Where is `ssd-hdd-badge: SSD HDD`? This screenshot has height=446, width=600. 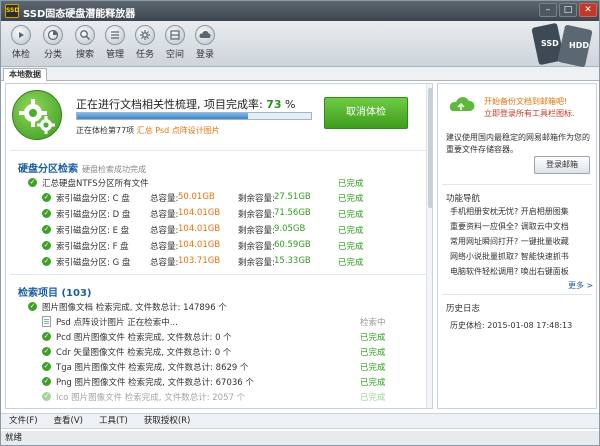
ssd-hdd-badge: SSD HDD is located at coordinates (563, 44).